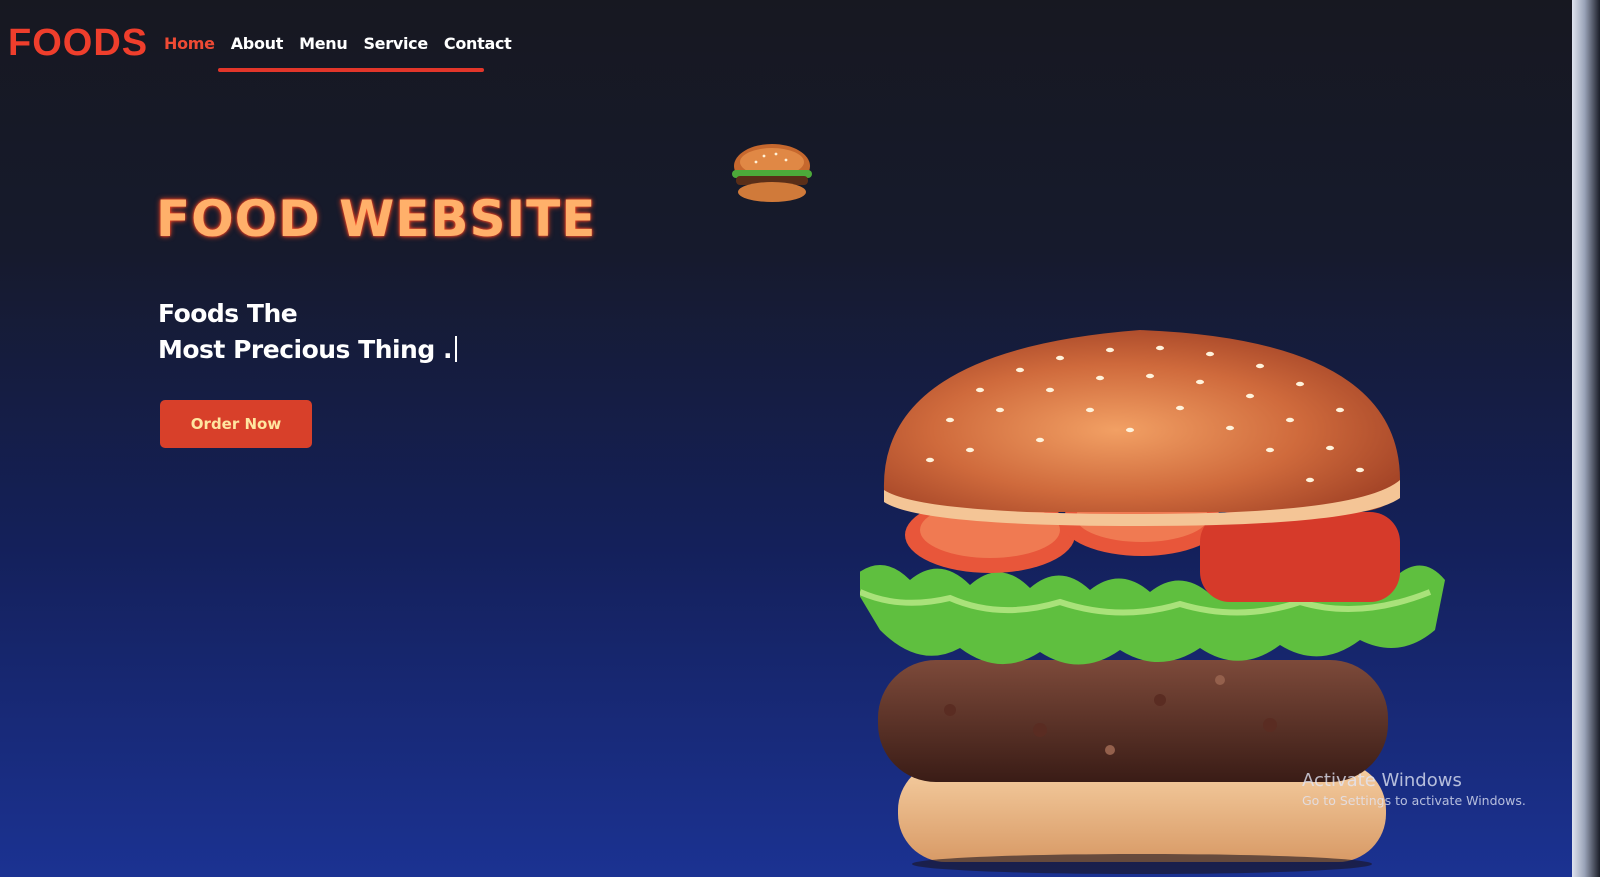 The image size is (1600, 877). I want to click on order-now-button: Order Now, so click(236, 424).